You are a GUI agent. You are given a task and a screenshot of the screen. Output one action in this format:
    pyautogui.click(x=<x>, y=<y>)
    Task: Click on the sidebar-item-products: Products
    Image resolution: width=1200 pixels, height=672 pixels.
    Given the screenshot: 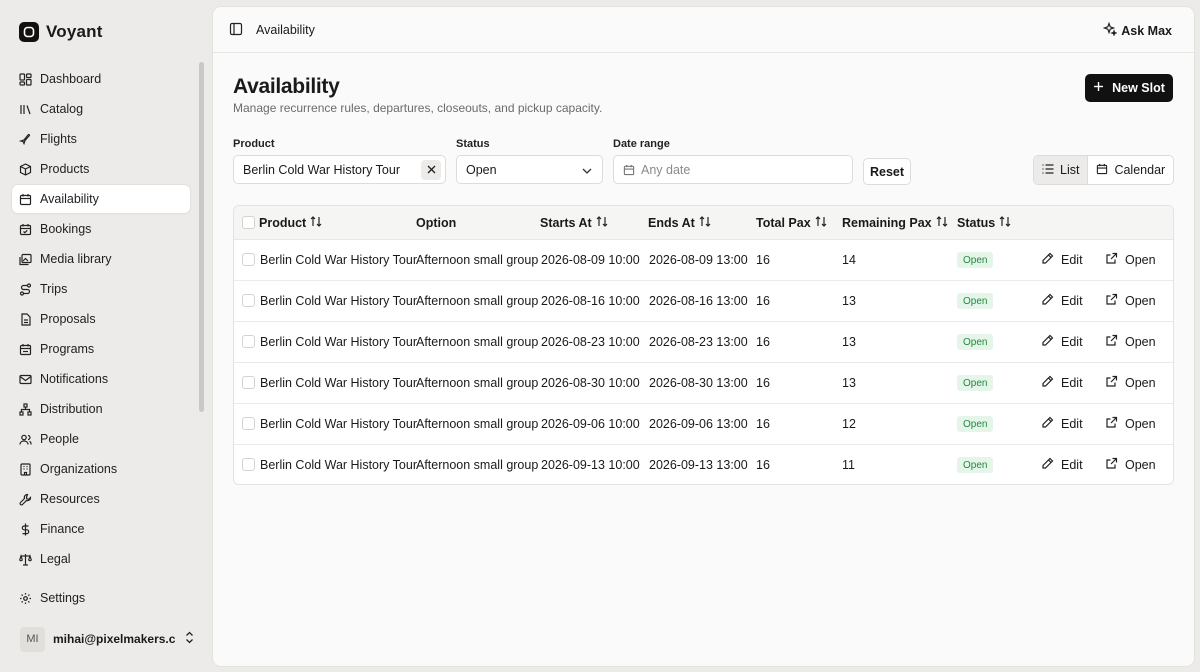 What is the action you would take?
    pyautogui.click(x=101, y=169)
    